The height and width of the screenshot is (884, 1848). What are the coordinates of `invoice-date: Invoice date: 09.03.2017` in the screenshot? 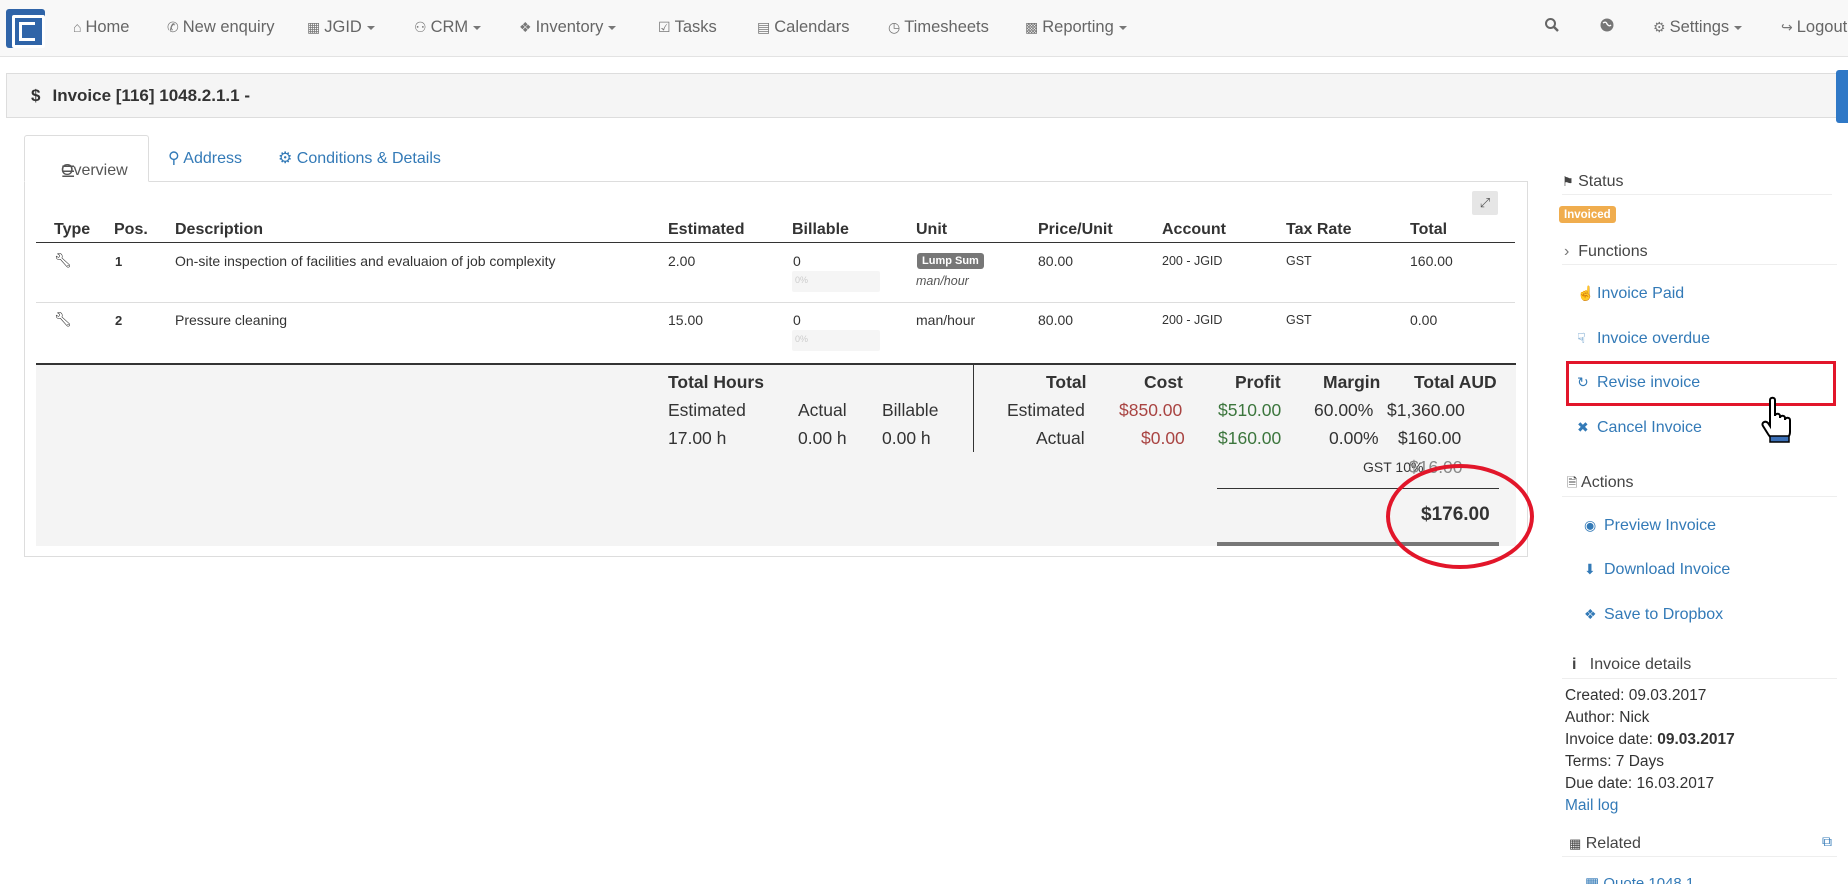 It's located at (1650, 739).